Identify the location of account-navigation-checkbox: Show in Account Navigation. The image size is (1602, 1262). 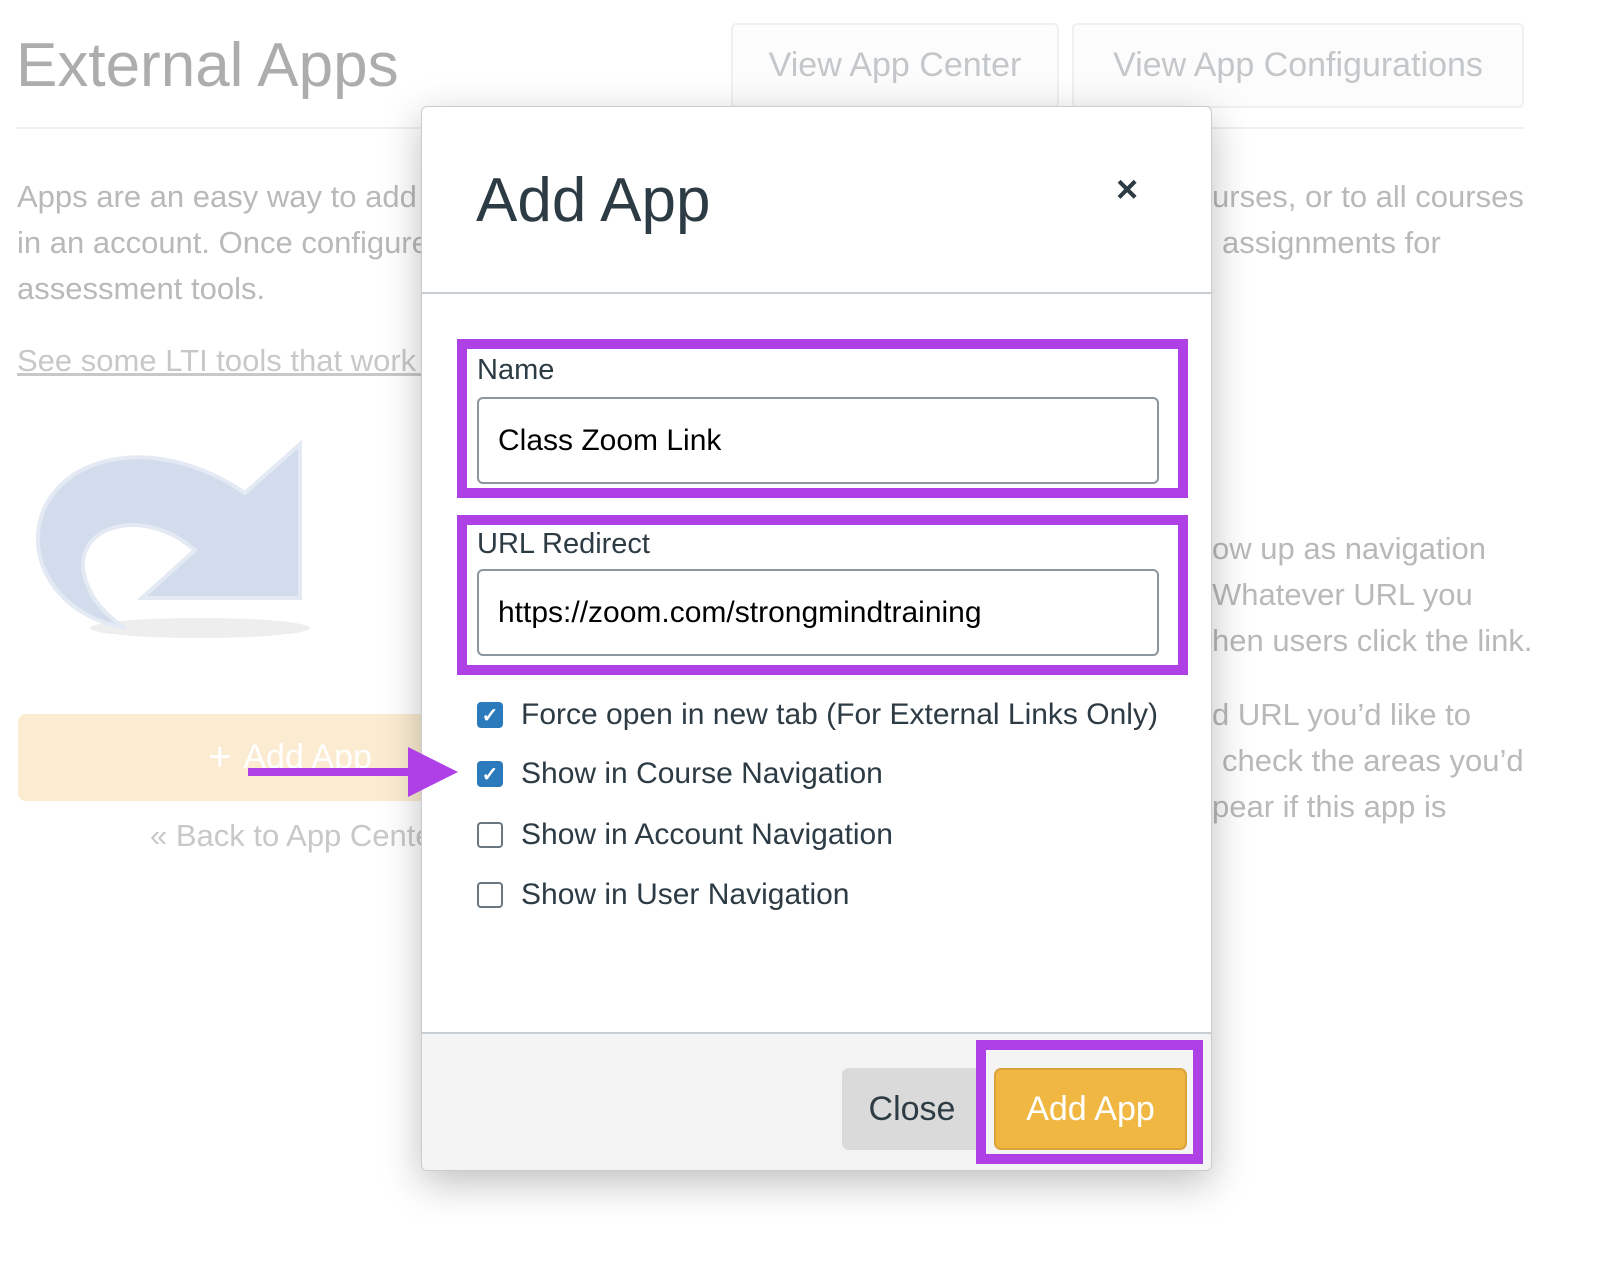
(685, 835).